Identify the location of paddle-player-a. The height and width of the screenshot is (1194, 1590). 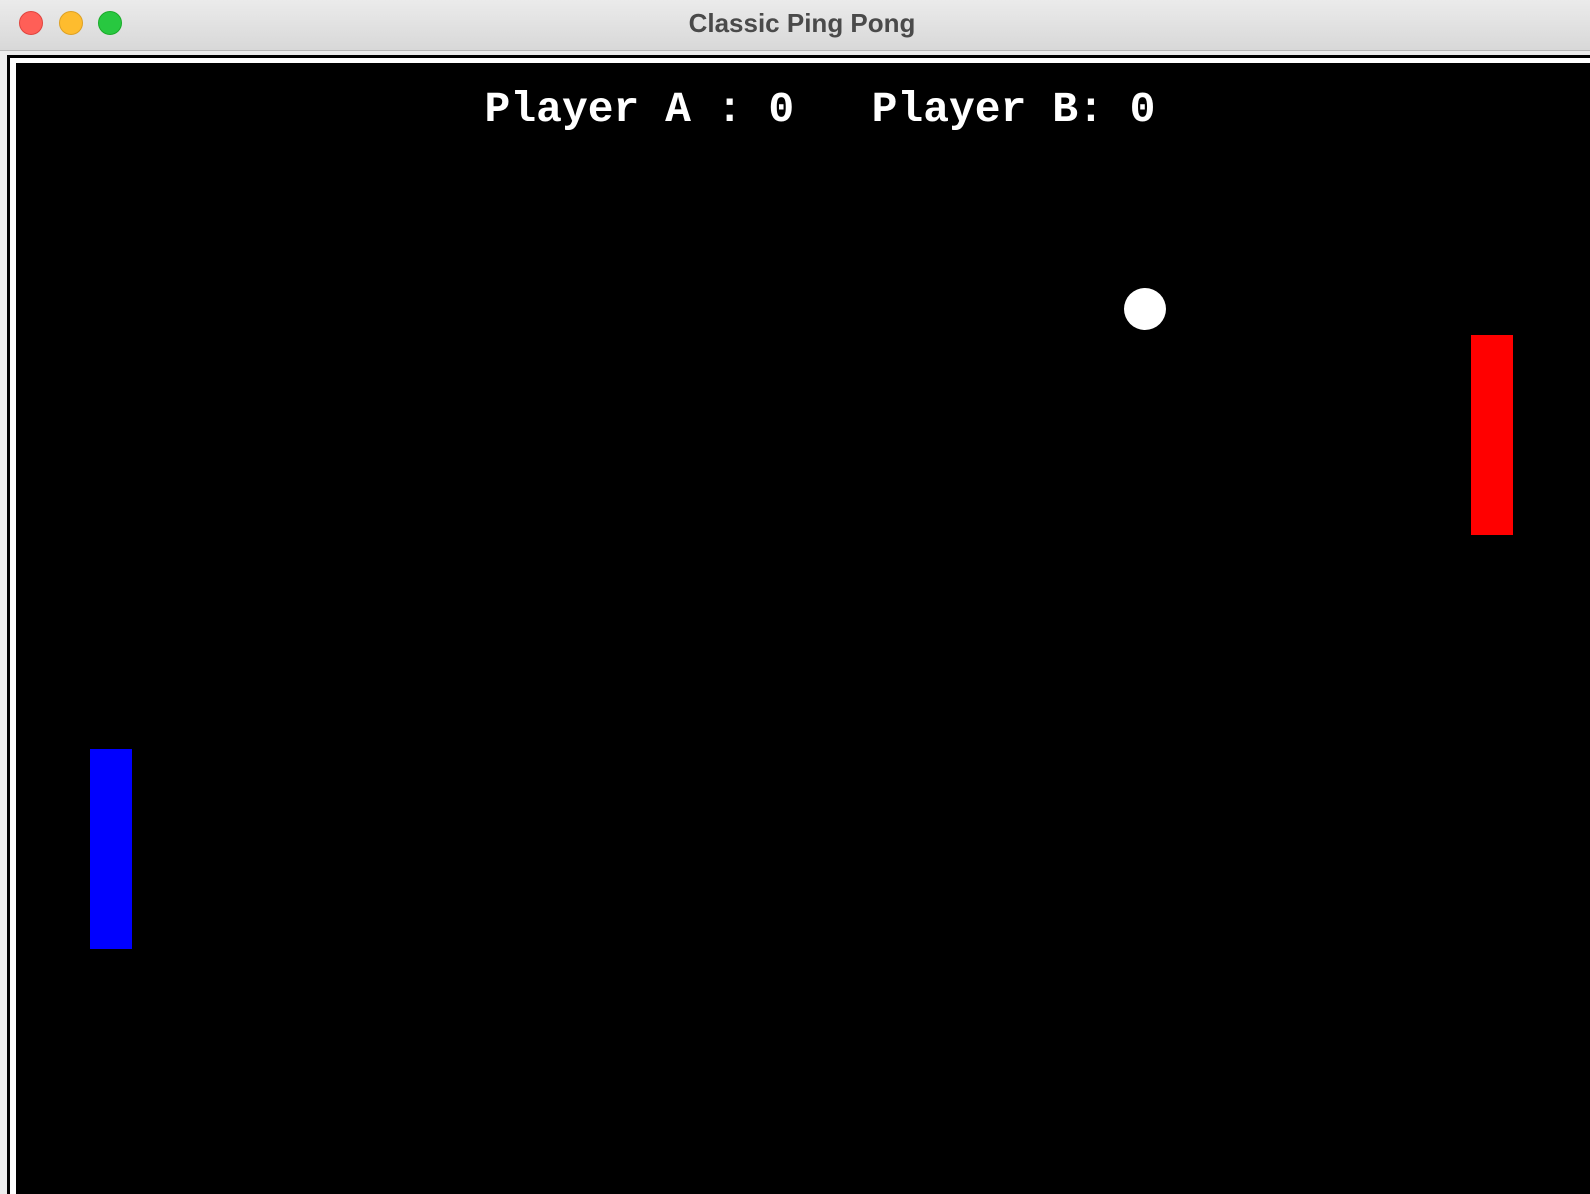
(111, 849).